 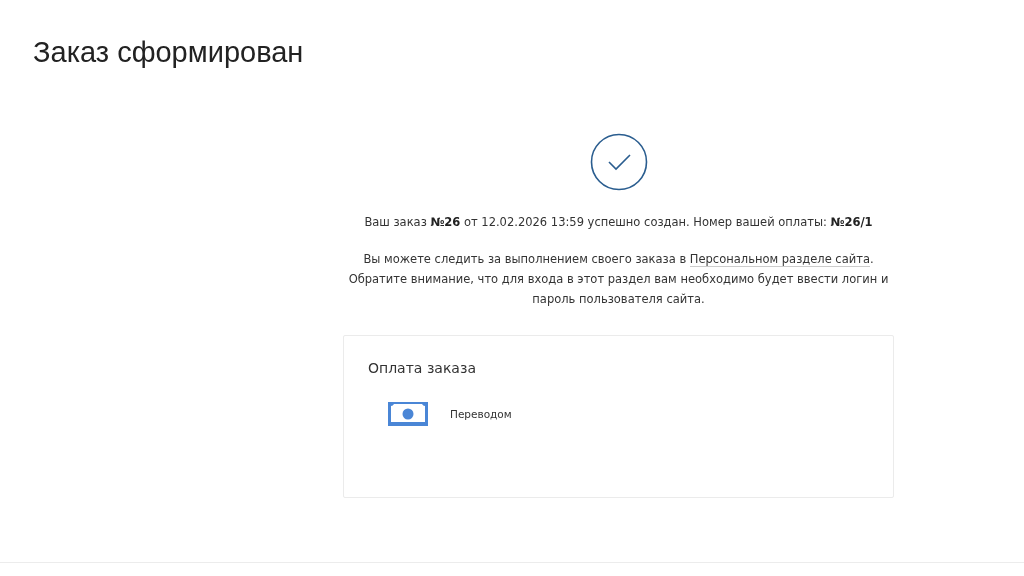 I want to click on payment-method-label: Переводом, so click(x=481, y=414).